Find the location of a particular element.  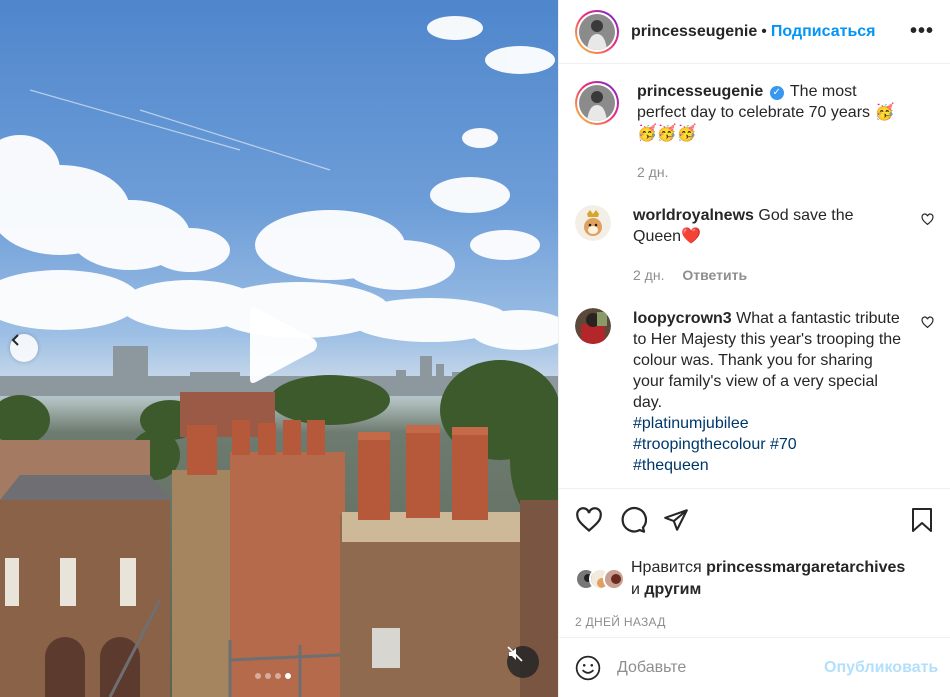

add-comment-bar: Опубликовать is located at coordinates (754, 667).